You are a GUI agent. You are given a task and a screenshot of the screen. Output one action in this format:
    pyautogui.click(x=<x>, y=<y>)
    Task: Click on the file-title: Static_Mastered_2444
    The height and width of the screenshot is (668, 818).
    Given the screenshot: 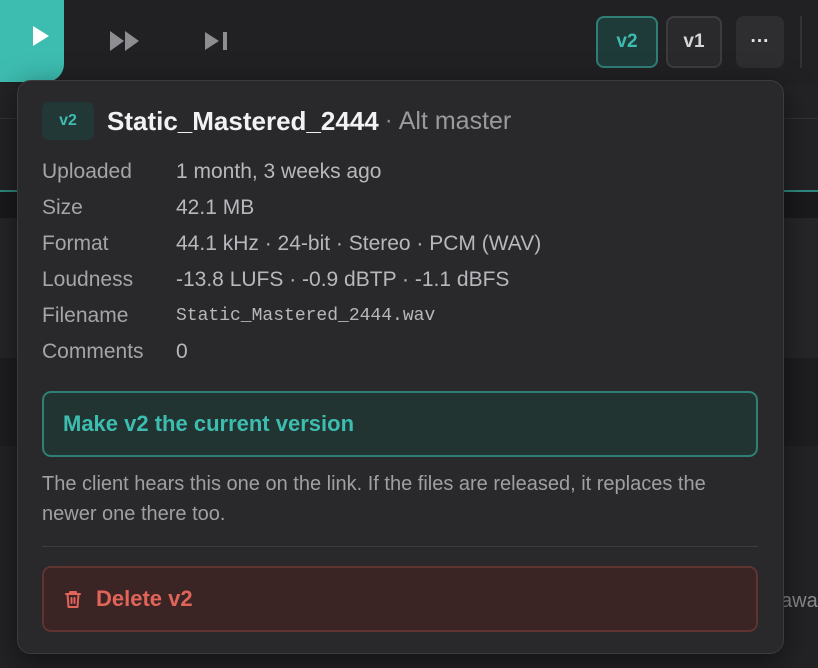 What is the action you would take?
    pyautogui.click(x=243, y=120)
    